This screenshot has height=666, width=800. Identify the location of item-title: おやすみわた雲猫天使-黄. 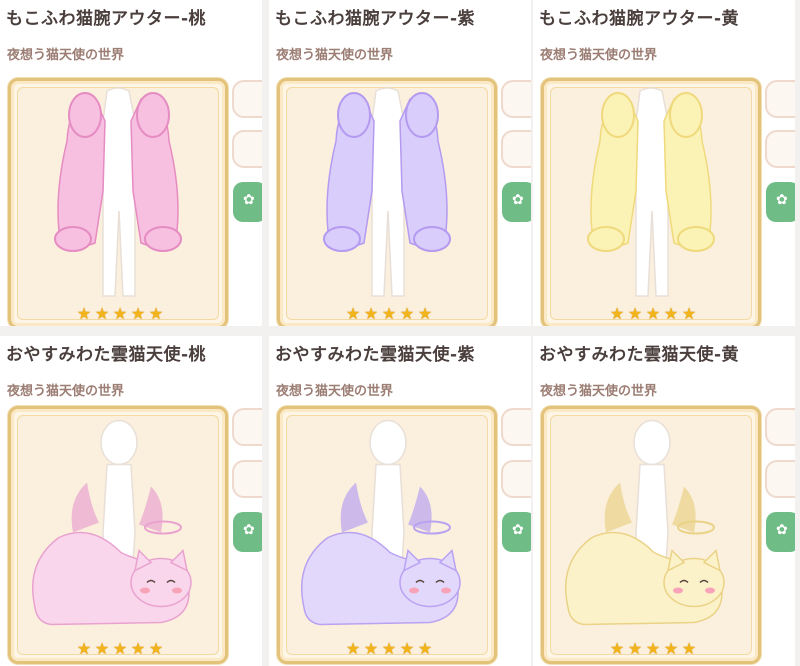
(639, 355).